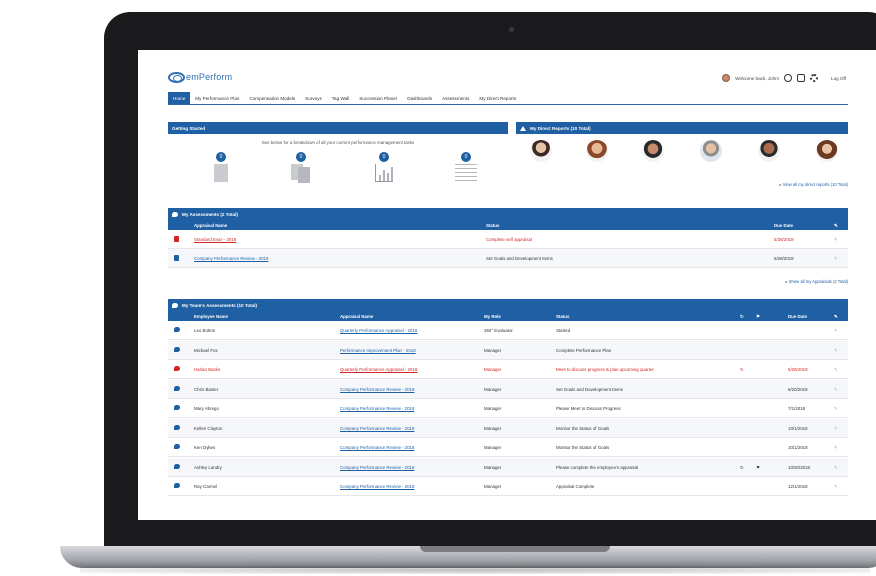  Describe the element at coordinates (378, 98) in the screenshot. I see `nav-item-succession-planer: Succession Planer` at that location.